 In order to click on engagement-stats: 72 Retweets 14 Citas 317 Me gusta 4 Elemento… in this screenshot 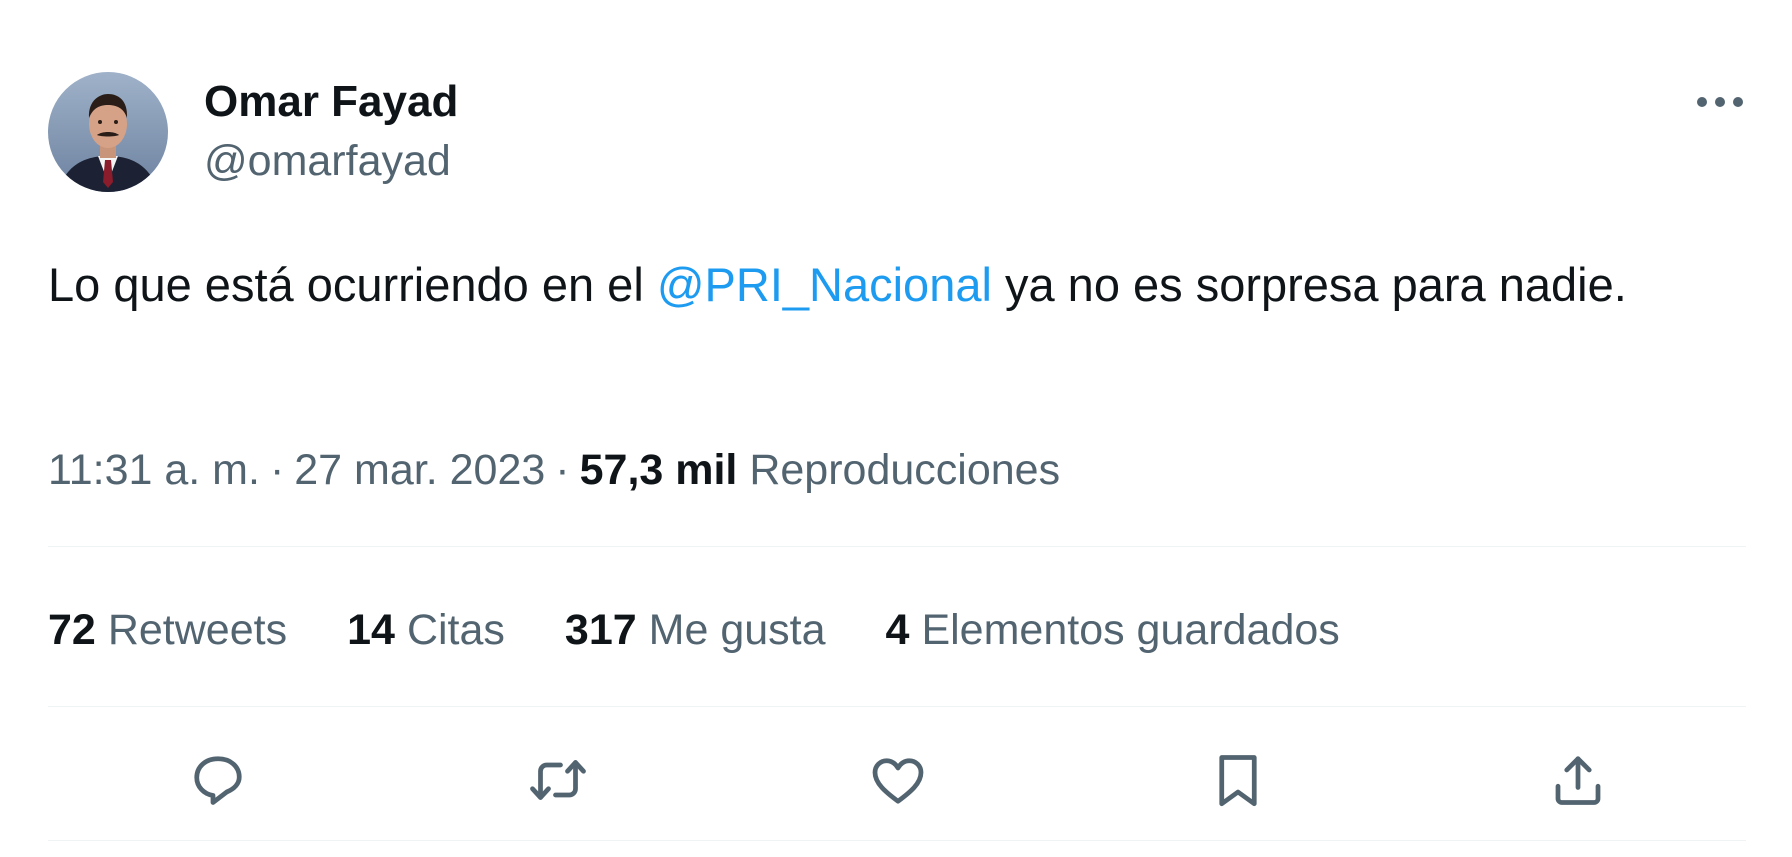, I will do `click(724, 630)`.